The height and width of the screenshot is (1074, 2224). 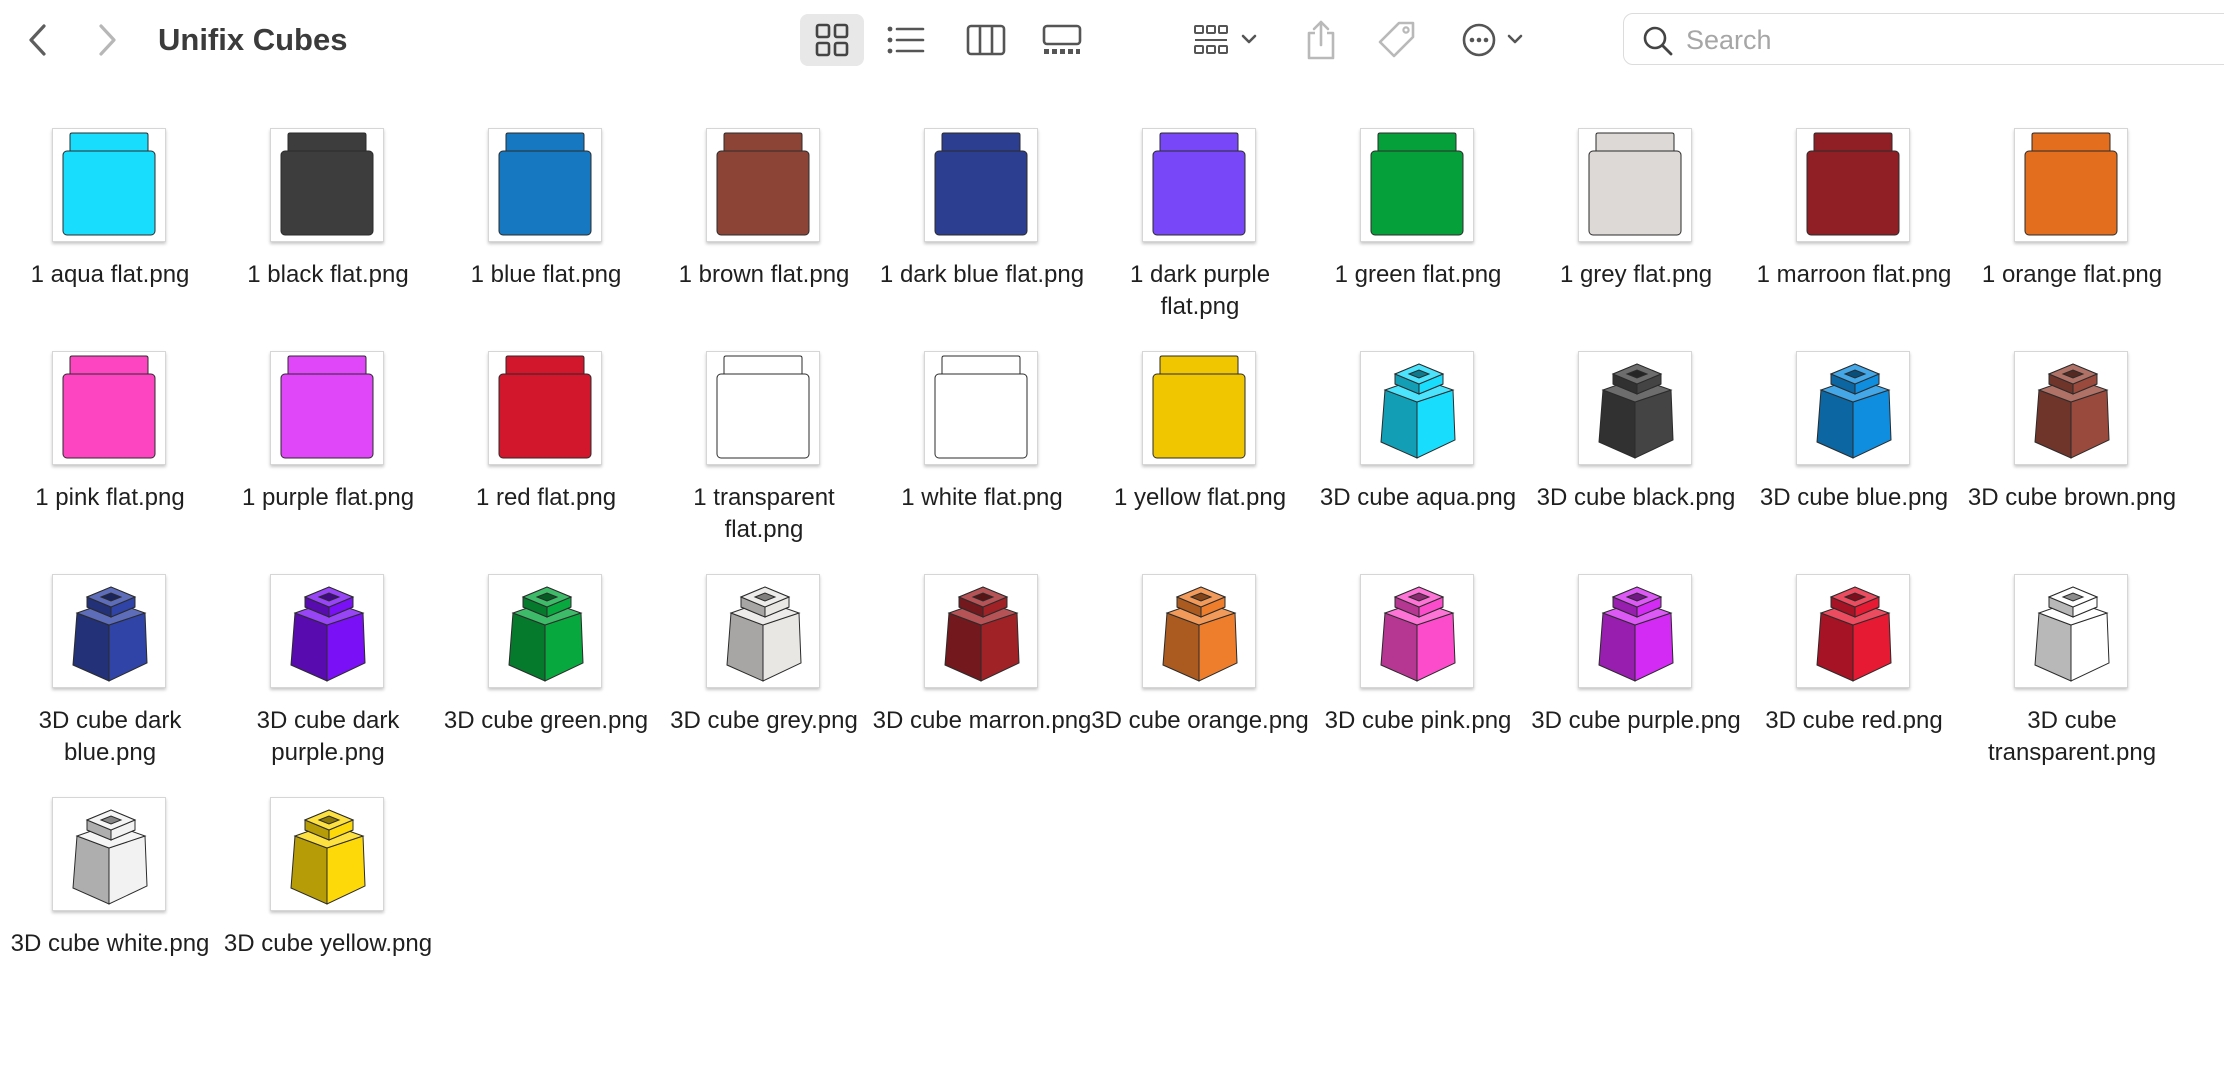 What do you see at coordinates (1636, 720) in the screenshot?
I see `file-name-label: 3D cube purple.png` at bounding box center [1636, 720].